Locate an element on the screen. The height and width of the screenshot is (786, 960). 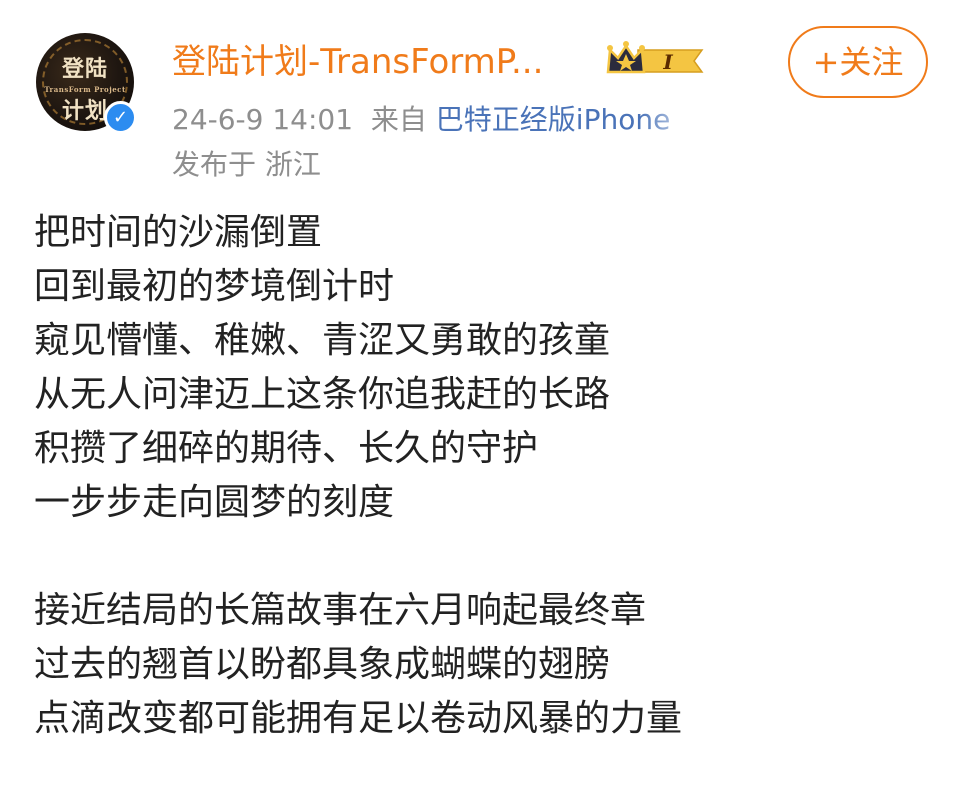
text-line: 回到最初的梦境倒计时 is located at coordinates (214, 286).